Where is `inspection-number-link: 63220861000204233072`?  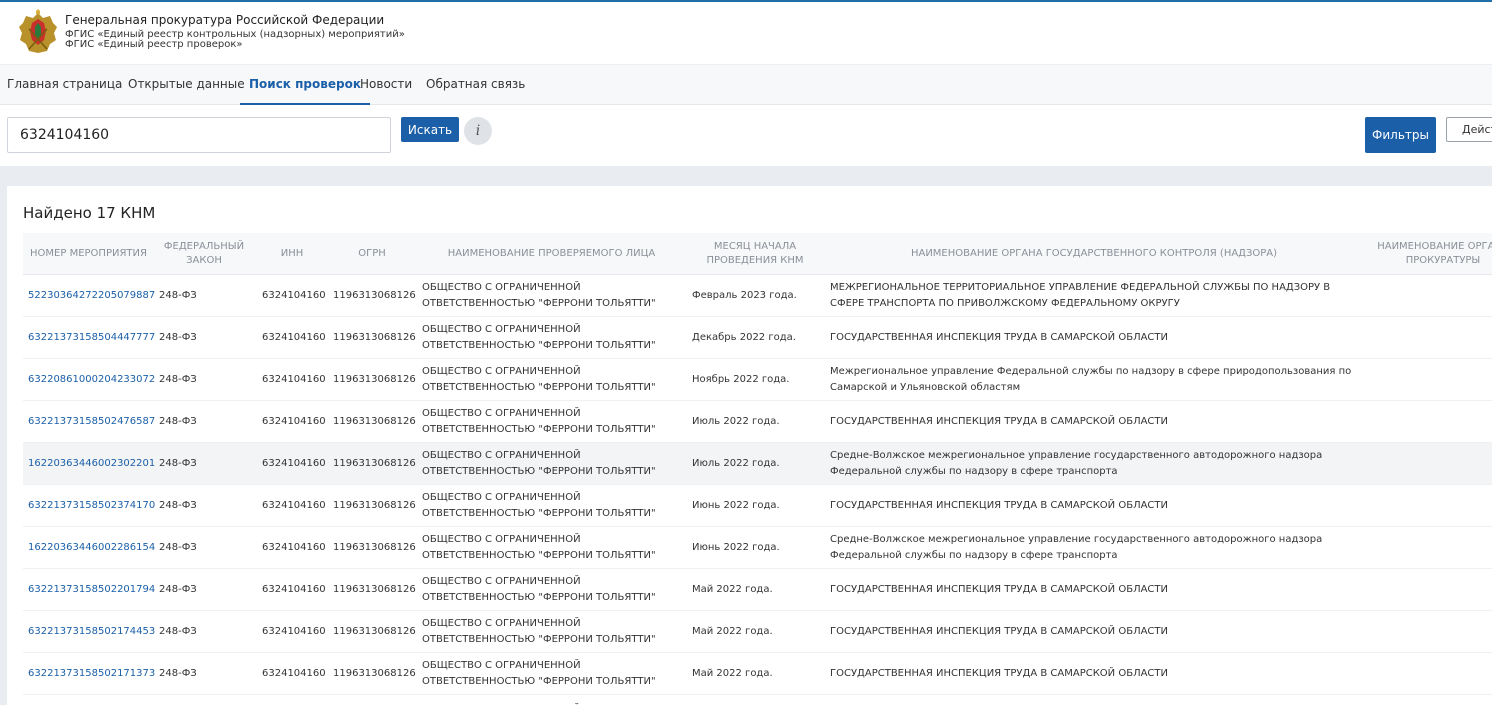
inspection-number-link: 63220861000204233072 is located at coordinates (91, 380).